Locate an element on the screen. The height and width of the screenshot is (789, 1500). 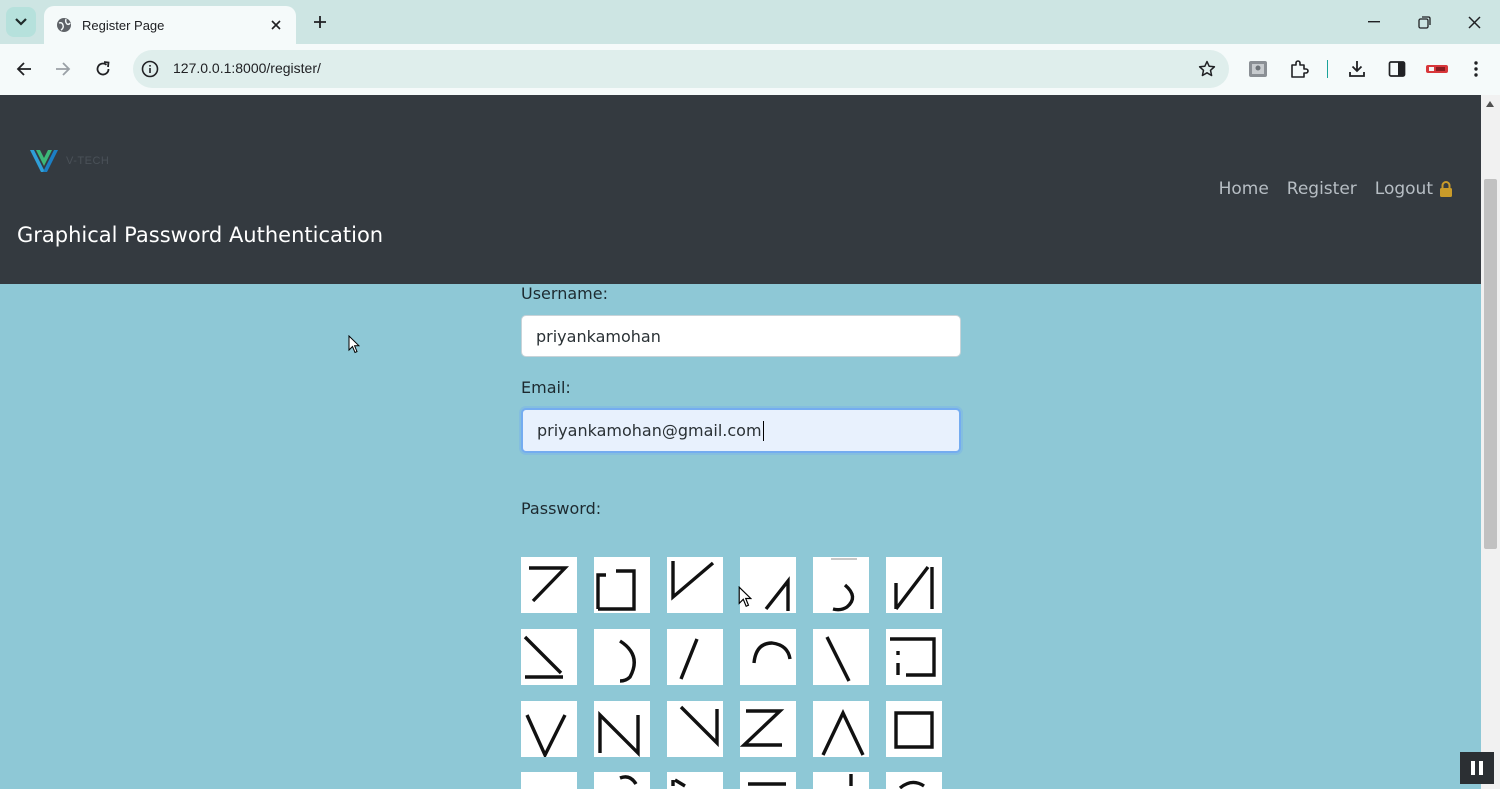
stroke-z-triangle-icon is located at coordinates (543, 657).